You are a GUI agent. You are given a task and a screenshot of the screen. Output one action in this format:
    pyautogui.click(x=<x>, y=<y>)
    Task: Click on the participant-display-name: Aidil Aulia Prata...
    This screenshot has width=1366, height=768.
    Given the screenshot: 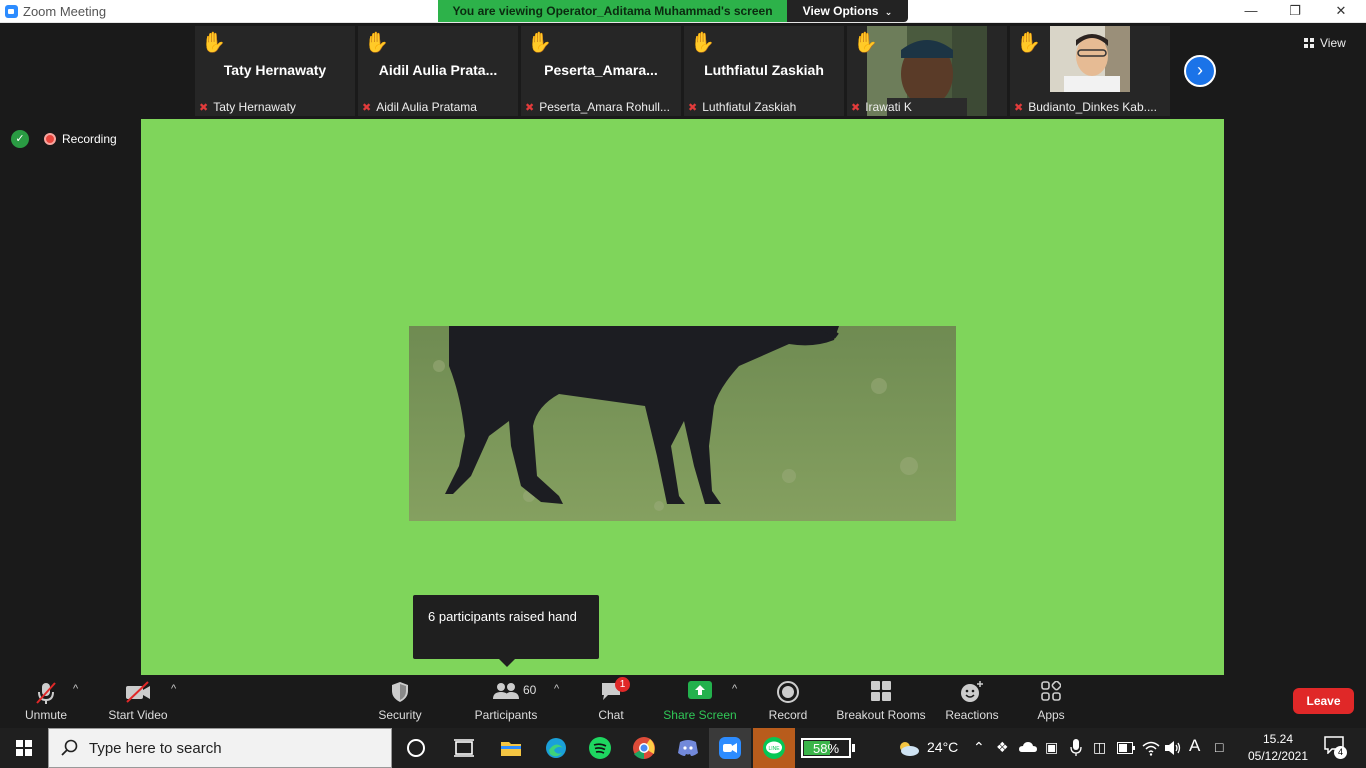 What is the action you would take?
    pyautogui.click(x=438, y=70)
    